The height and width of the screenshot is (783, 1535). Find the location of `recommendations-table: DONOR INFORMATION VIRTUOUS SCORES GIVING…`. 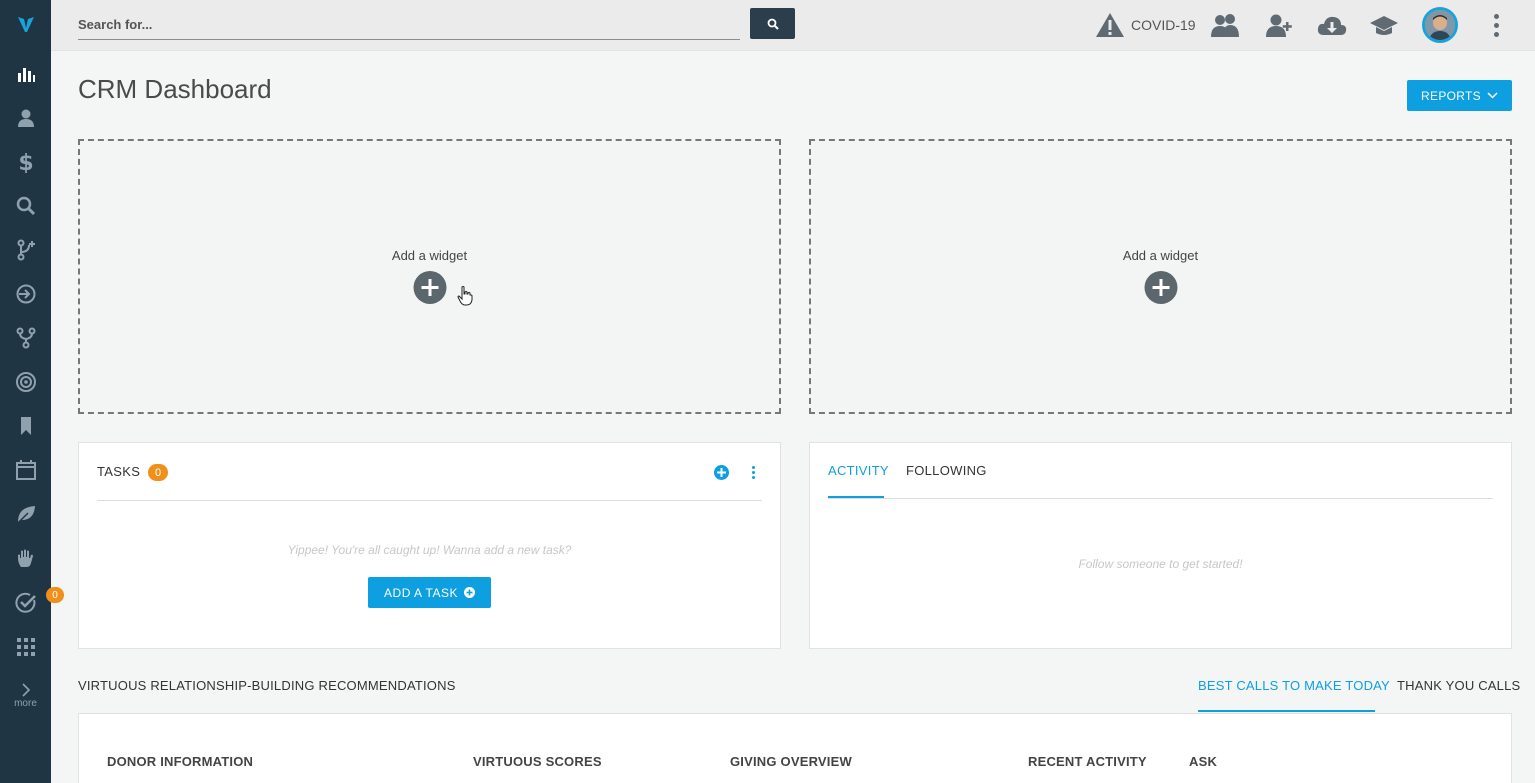

recommendations-table: DONOR INFORMATION VIRTUOUS SCORES GIVING… is located at coordinates (795, 748).